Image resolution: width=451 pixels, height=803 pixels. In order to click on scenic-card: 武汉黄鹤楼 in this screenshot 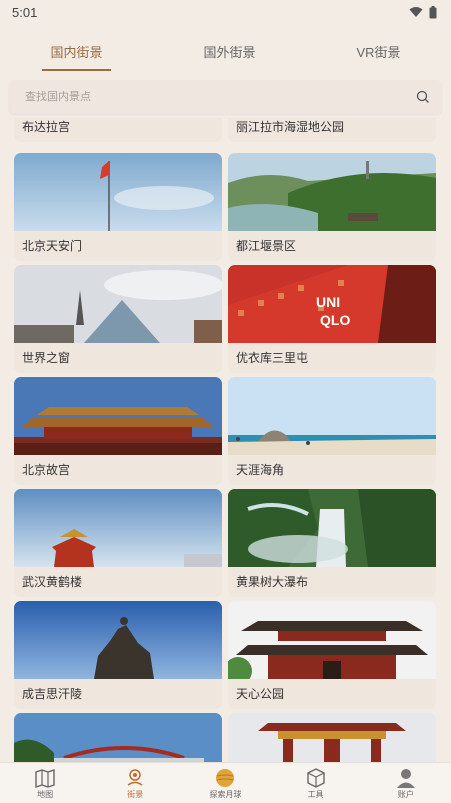, I will do `click(118, 543)`.